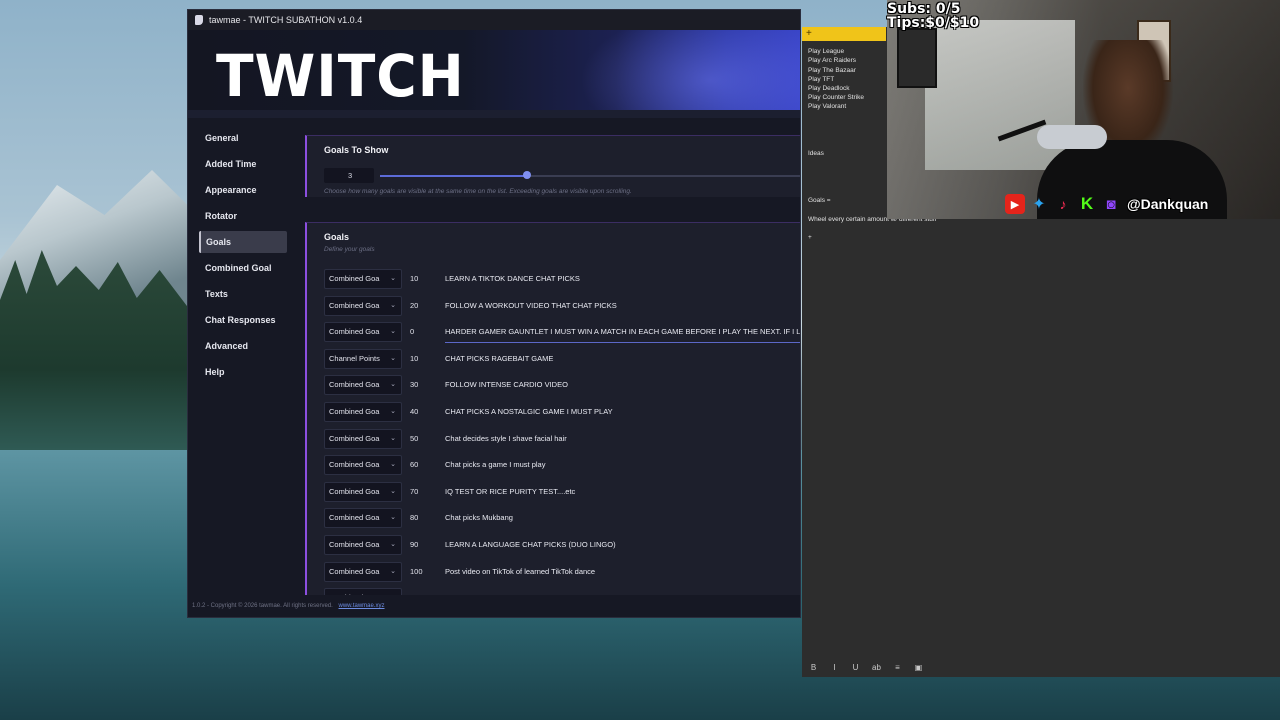 Image resolution: width=1280 pixels, height=720 pixels. I want to click on goal-amount-input: 110, so click(416, 591).